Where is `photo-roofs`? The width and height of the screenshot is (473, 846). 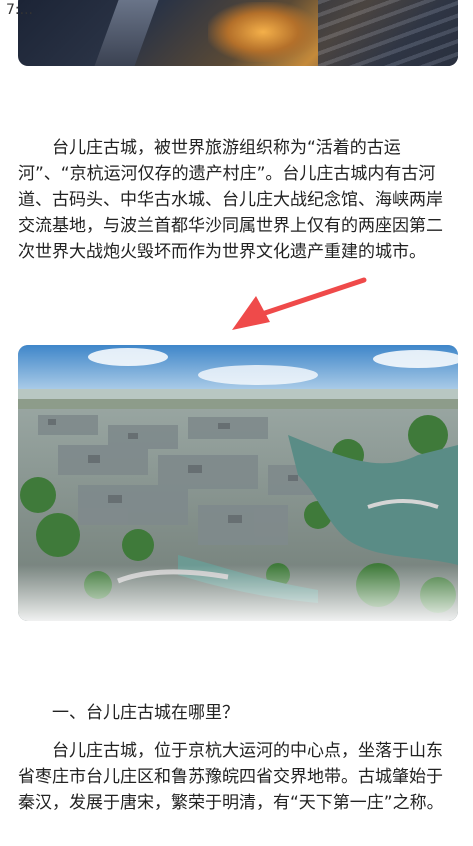
photo-roofs is located at coordinates (388, 33).